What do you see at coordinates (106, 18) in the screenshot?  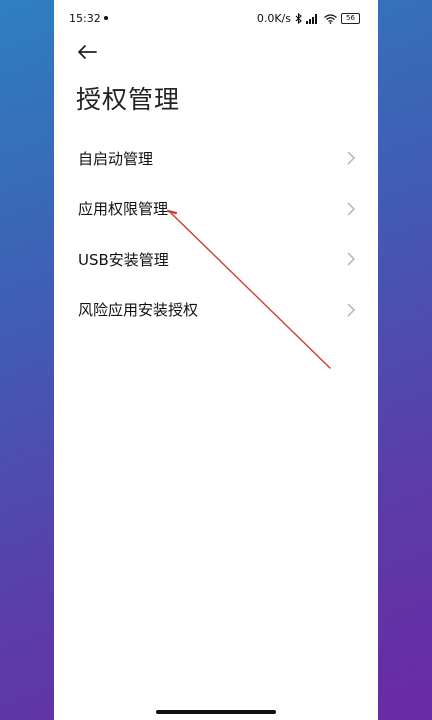 I see `notification-dot-icon` at bounding box center [106, 18].